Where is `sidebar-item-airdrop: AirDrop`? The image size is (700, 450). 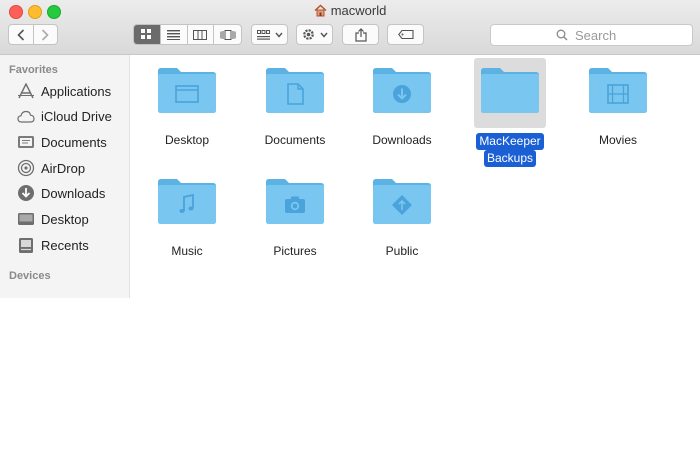
sidebar-item-airdrop: AirDrop is located at coordinates (51, 168).